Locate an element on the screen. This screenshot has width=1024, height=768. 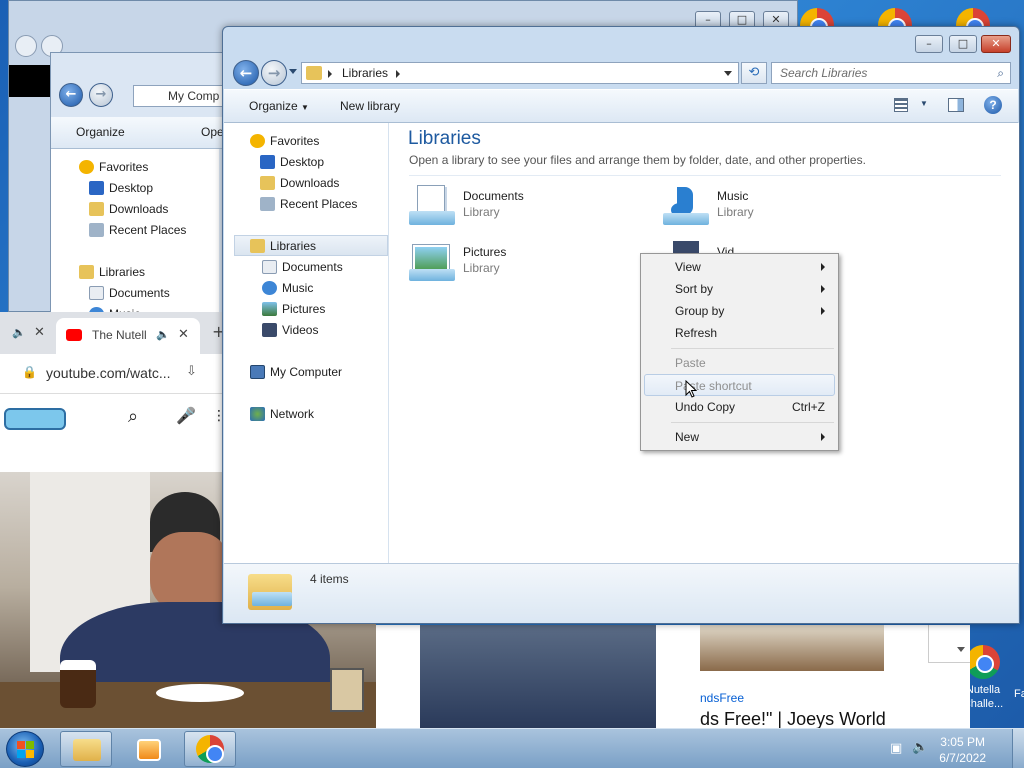
recent-pages-chevron-icon is located at coordinates (293, 71).